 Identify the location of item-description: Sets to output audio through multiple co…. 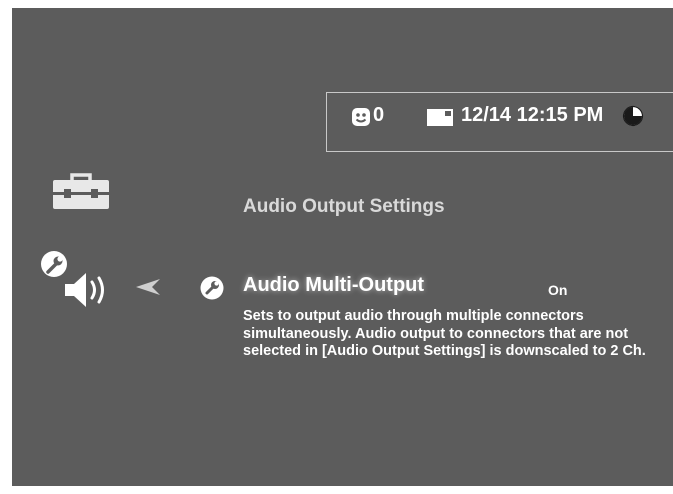
(444, 333).